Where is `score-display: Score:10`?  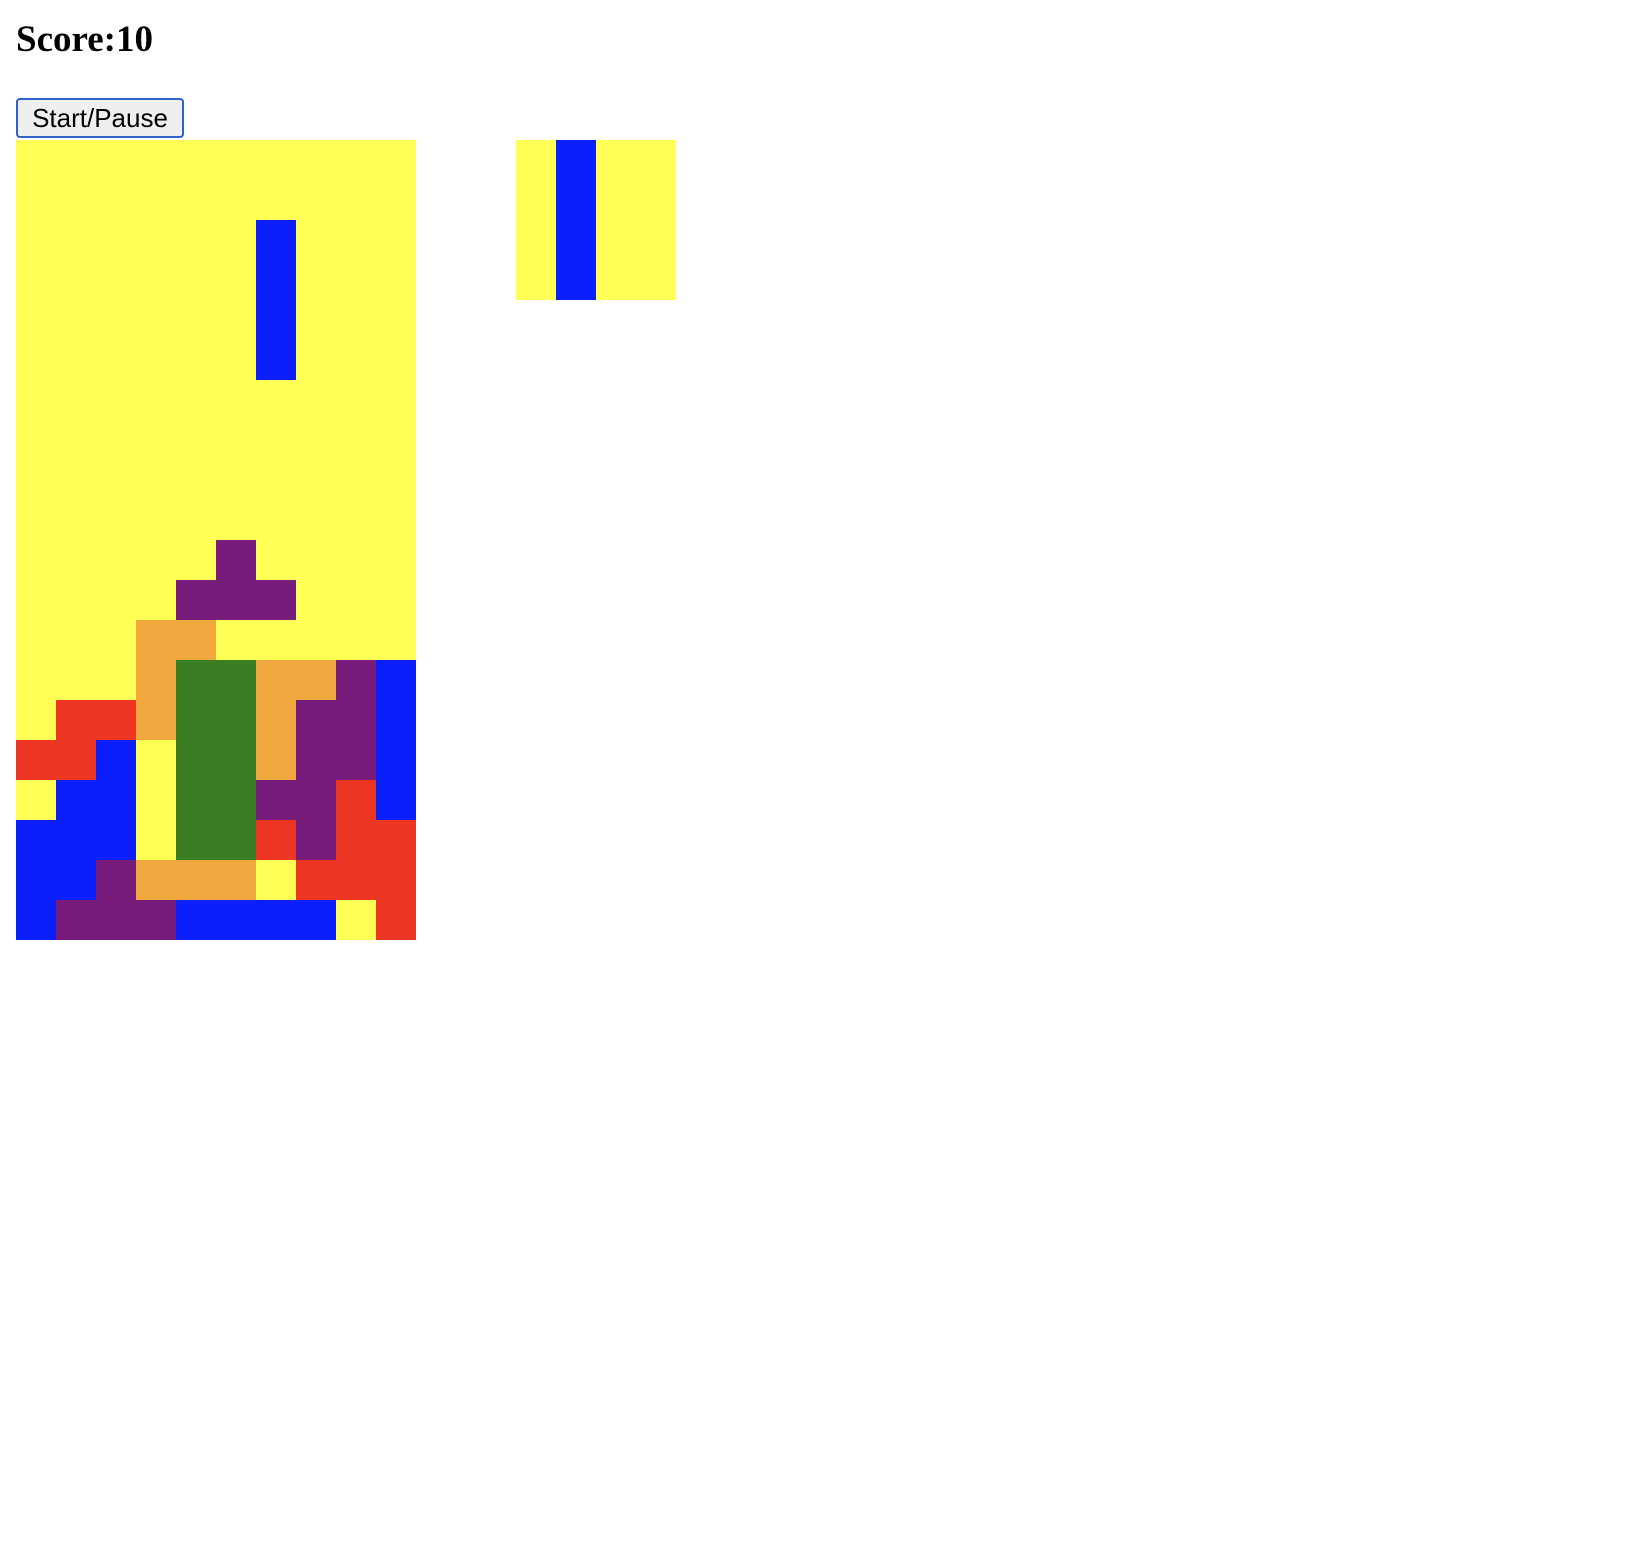
score-display: Score:10 is located at coordinates (84, 39).